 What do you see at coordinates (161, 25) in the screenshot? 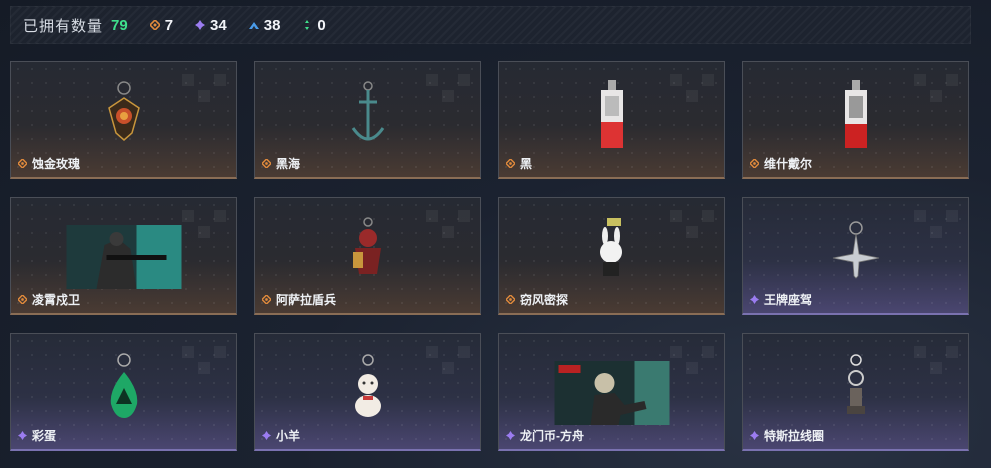
I see `stat-gold: 7` at bounding box center [161, 25].